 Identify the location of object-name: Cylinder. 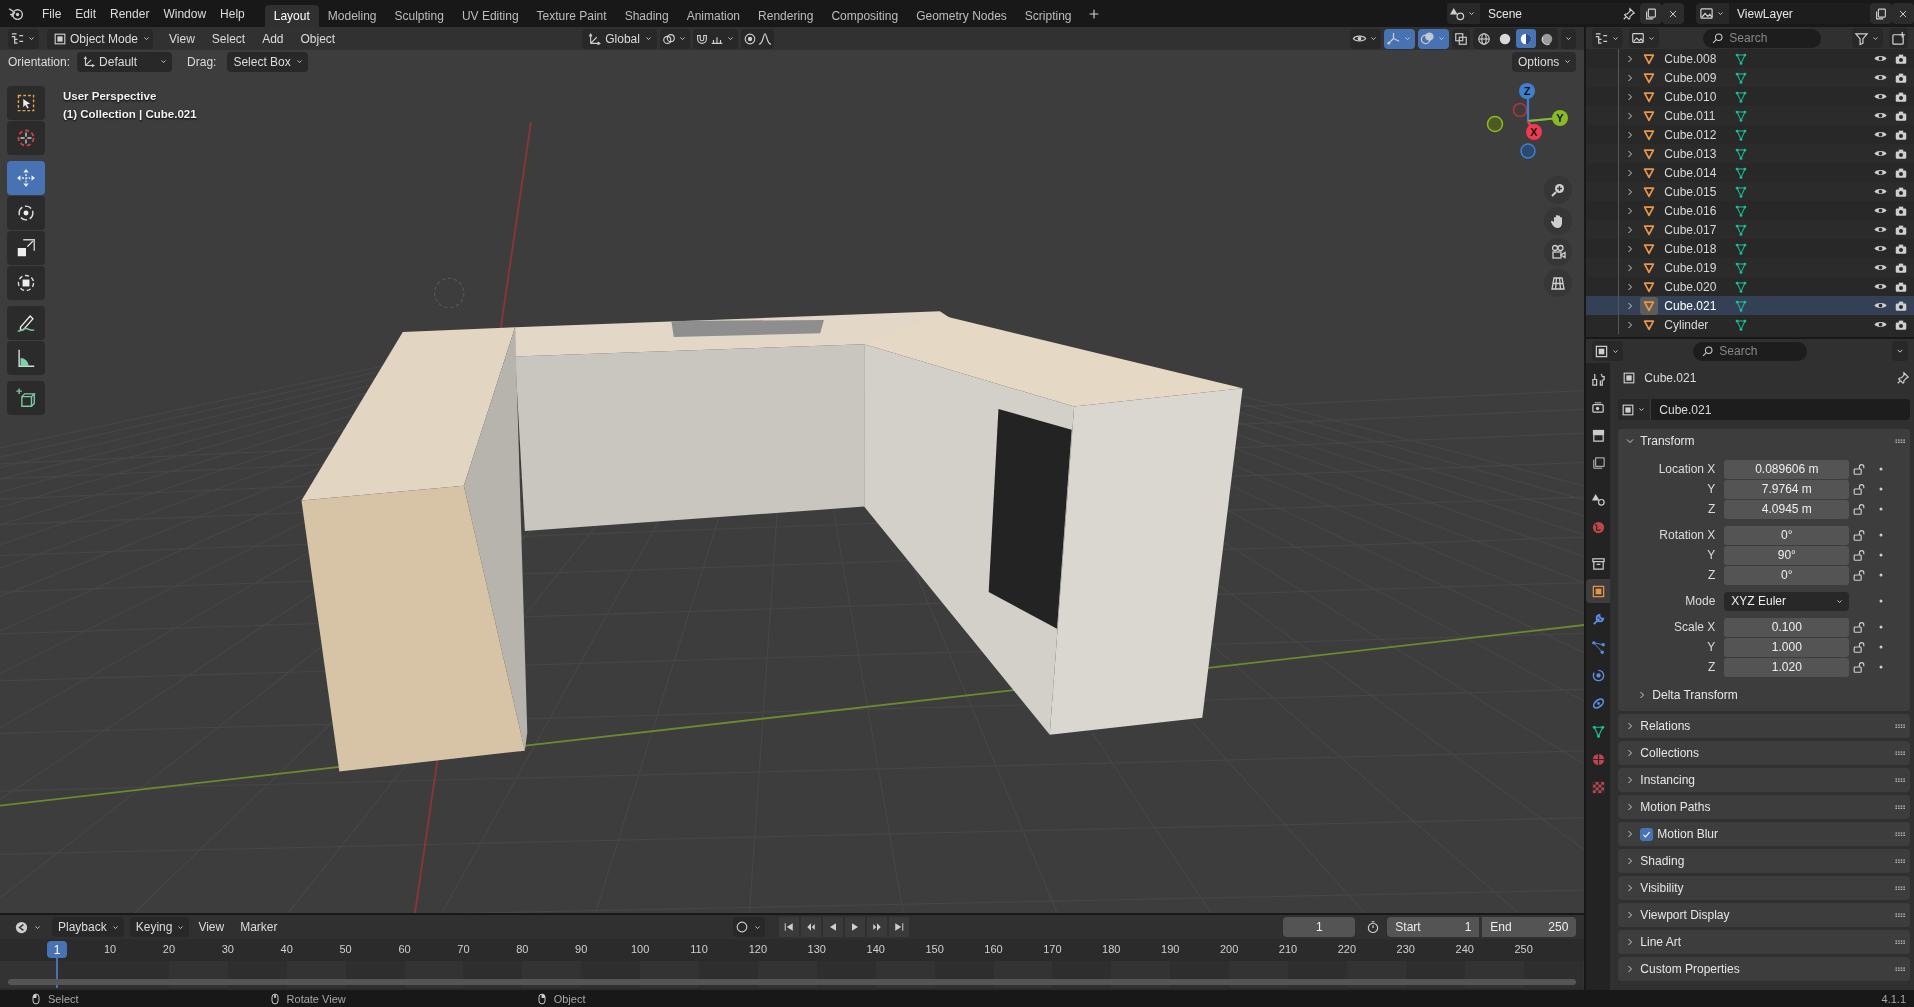
(1699, 324).